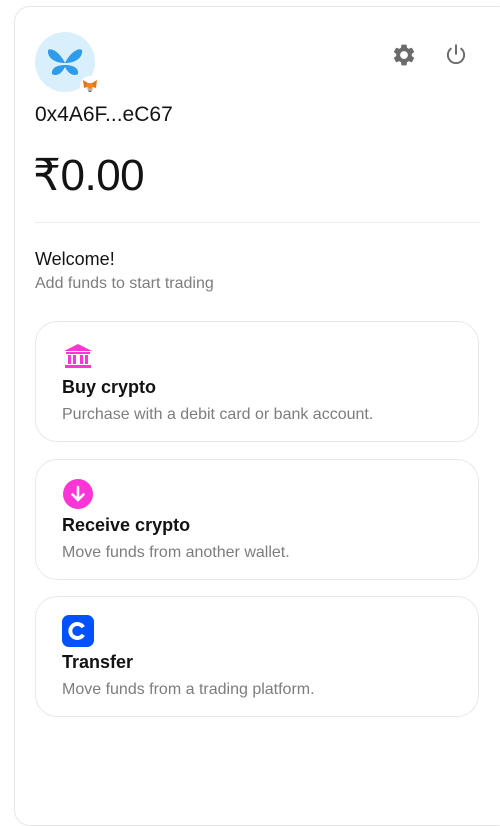  What do you see at coordinates (78, 494) in the screenshot?
I see `arrow-down-circle-icon` at bounding box center [78, 494].